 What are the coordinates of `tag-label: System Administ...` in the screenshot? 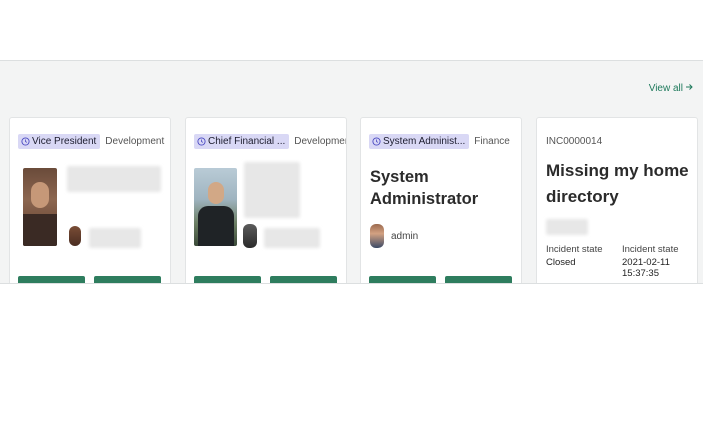 It's located at (424, 141).